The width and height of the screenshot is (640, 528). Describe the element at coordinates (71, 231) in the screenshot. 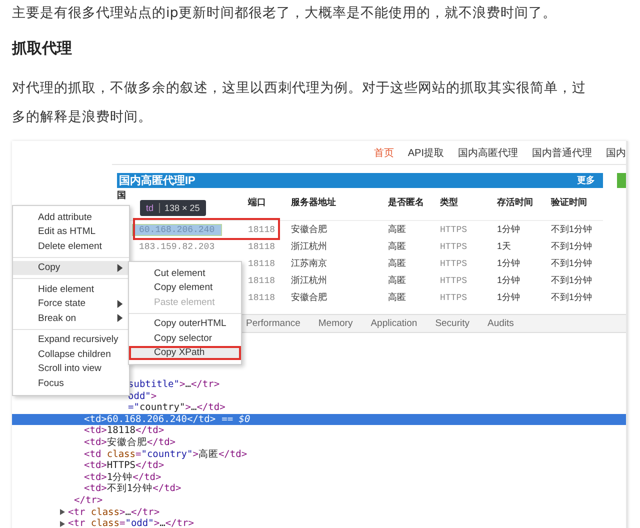

I see `menu-item: Edit as HTML` at that location.